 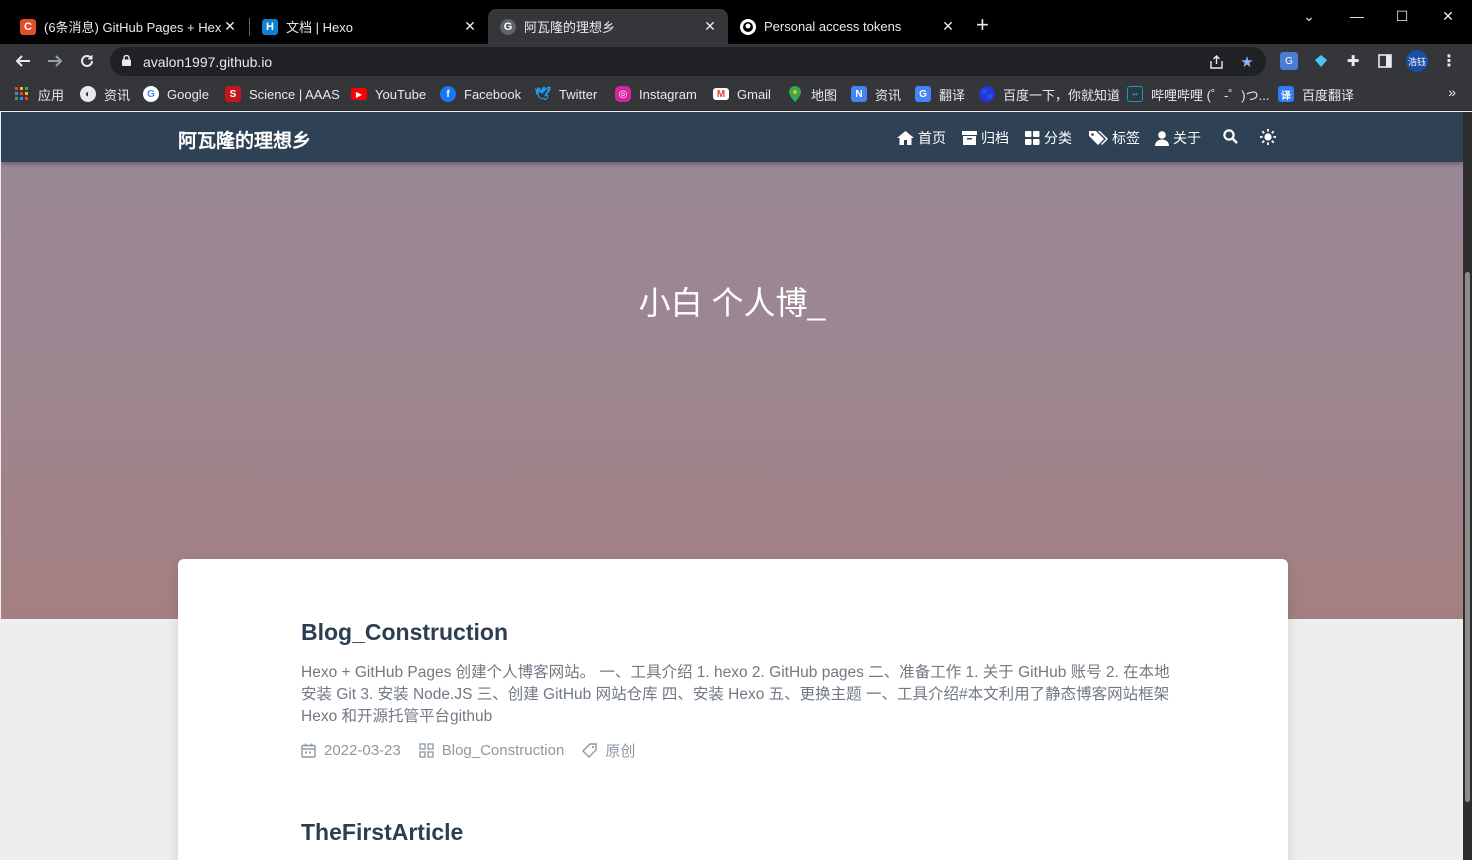 What do you see at coordinates (590, 750) in the screenshot?
I see `tag-icon` at bounding box center [590, 750].